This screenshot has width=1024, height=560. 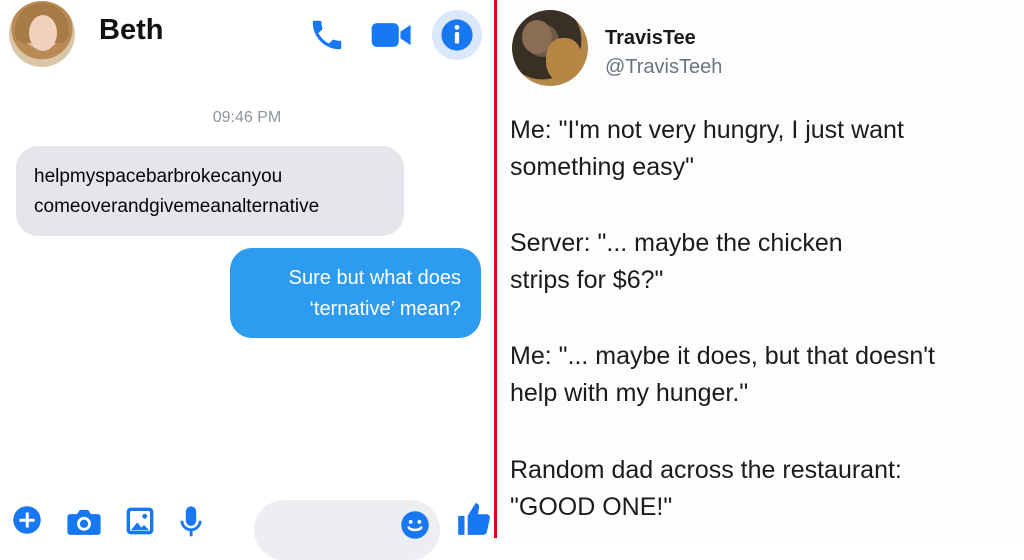 What do you see at coordinates (650, 38) in the screenshot?
I see `tweet-author-name: TravisTee` at bounding box center [650, 38].